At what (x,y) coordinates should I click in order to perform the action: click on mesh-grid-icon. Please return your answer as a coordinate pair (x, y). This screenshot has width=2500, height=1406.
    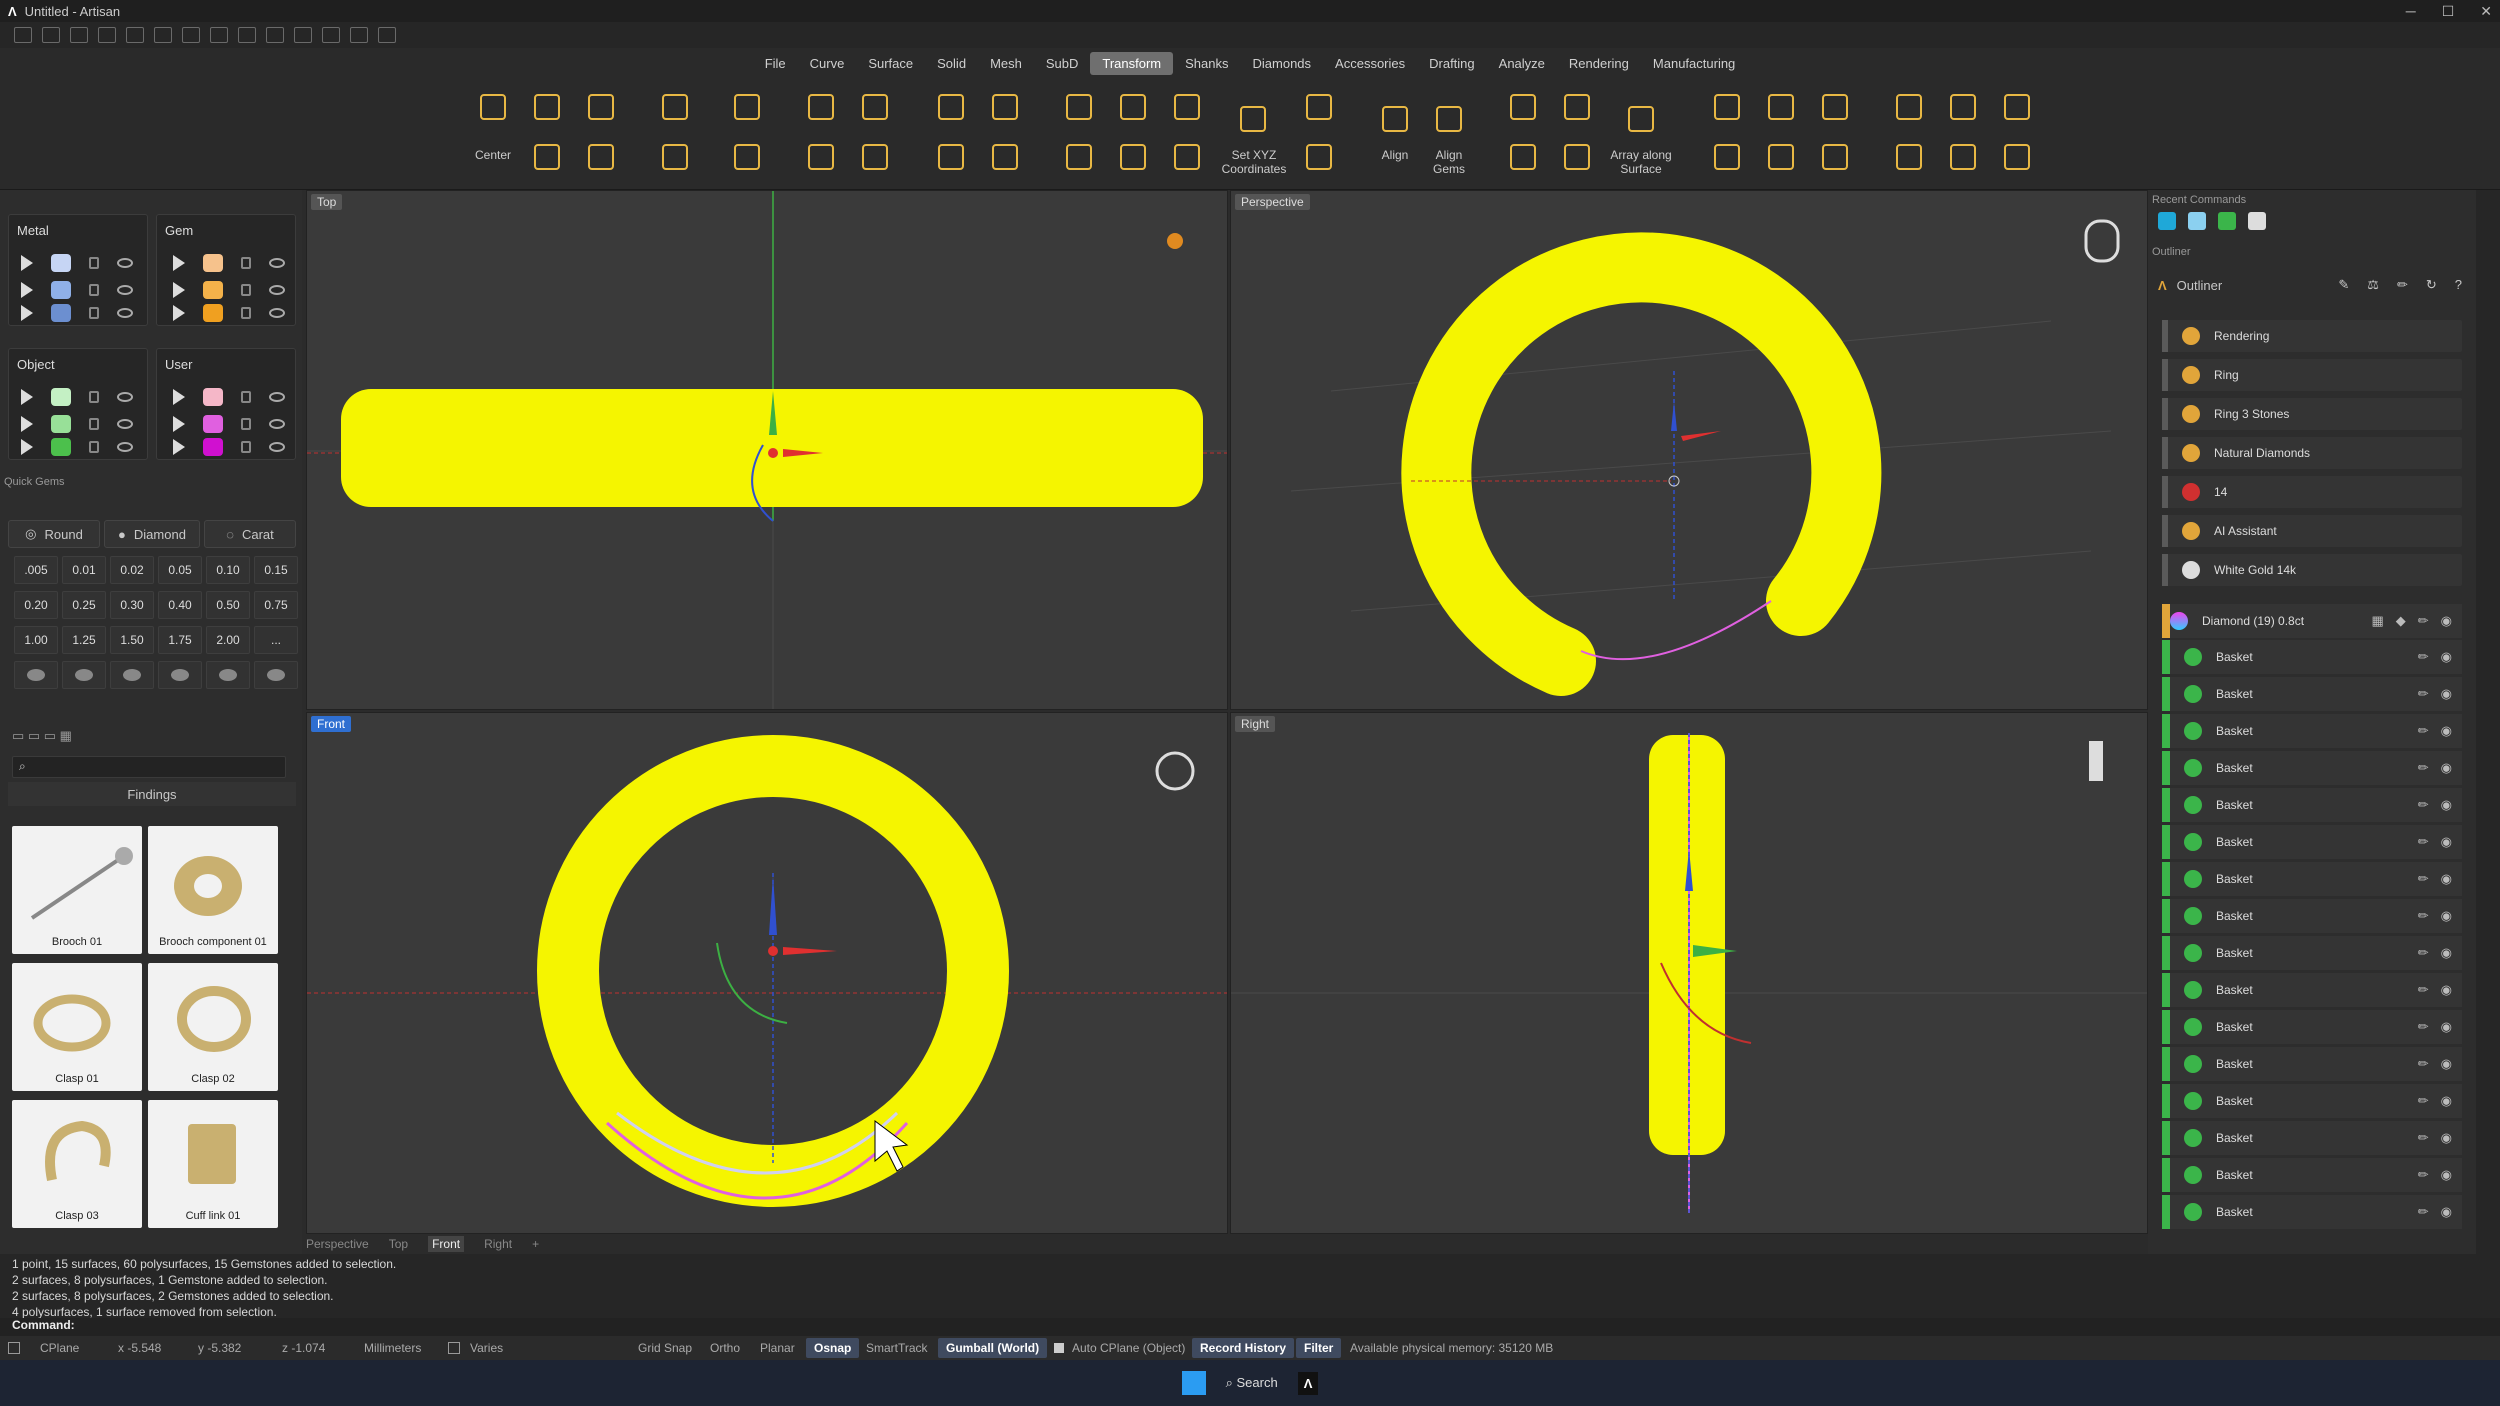
    Looking at the image, I should click on (1909, 107).